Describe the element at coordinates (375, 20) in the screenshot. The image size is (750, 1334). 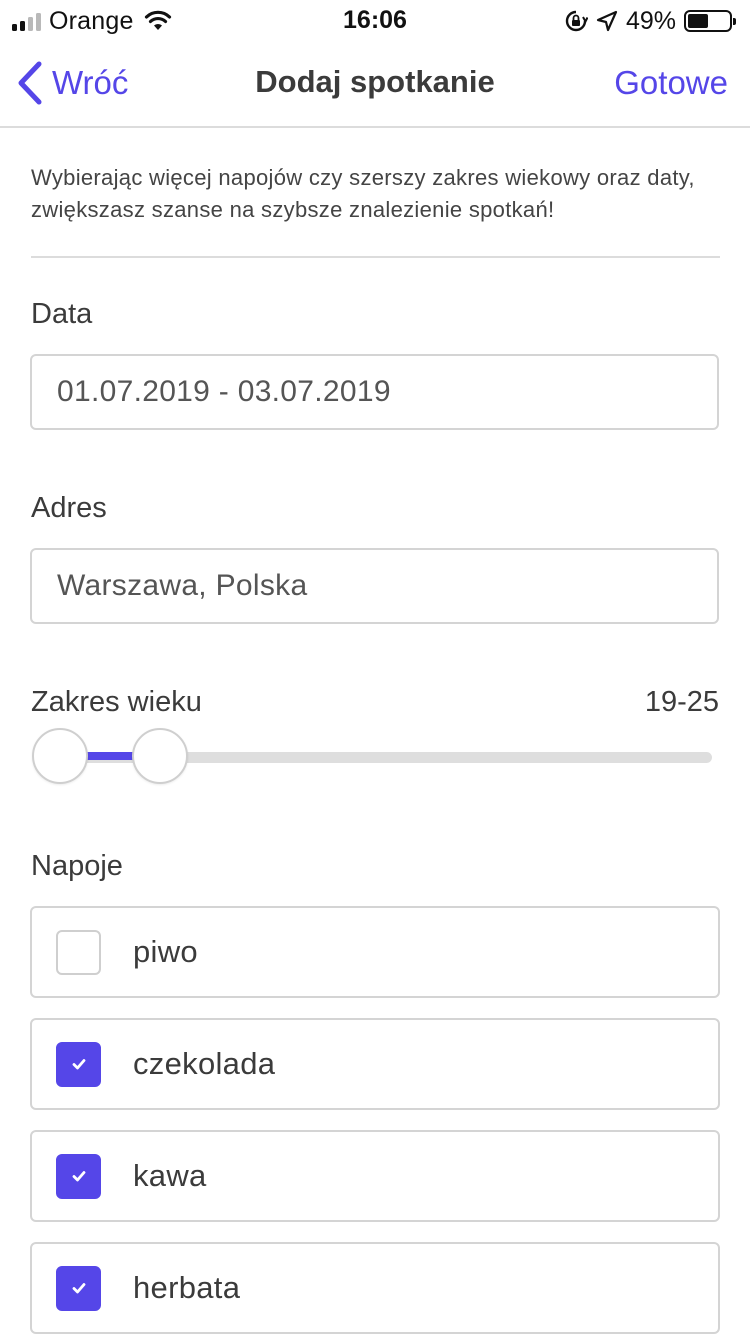
I see `status-bar: Orange 16:06 49%` at that location.